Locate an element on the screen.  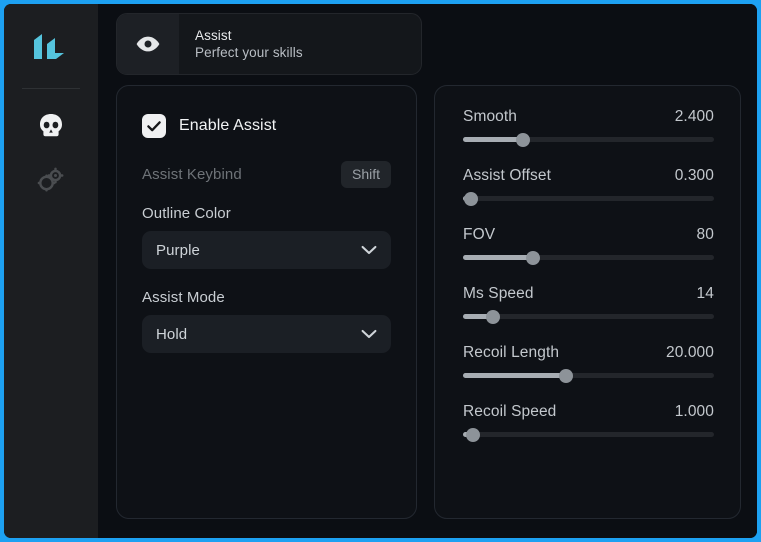
slider-label: Recoil Speed is located at coordinates (510, 411).